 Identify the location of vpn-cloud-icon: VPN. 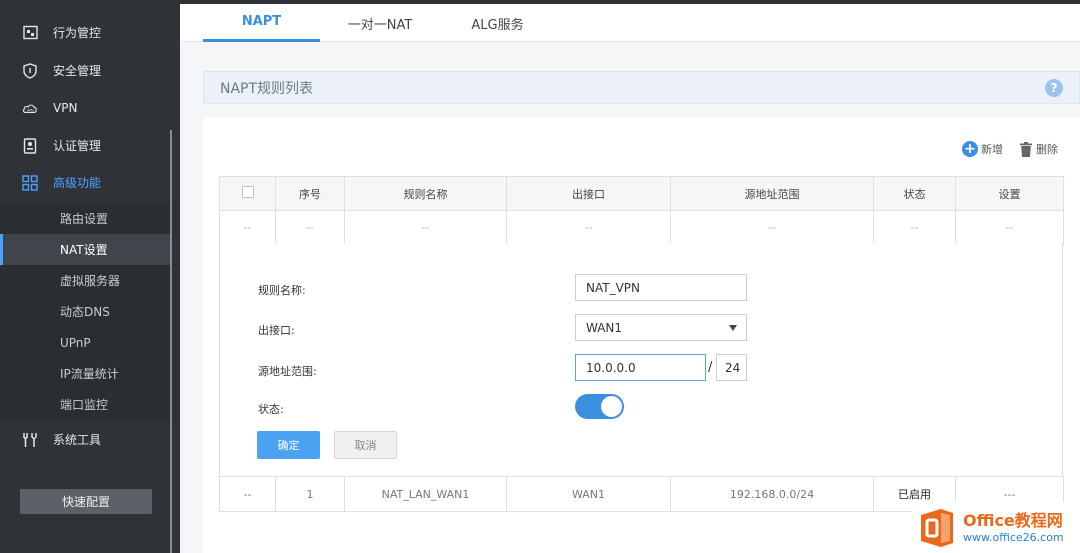
(30, 108).